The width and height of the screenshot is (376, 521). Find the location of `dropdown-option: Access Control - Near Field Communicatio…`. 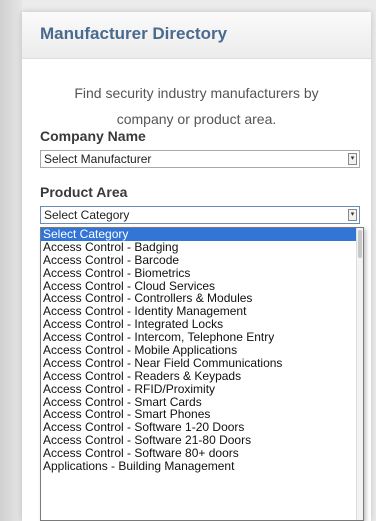

dropdown-option: Access Control - Near Field Communicatio… is located at coordinates (202, 363).